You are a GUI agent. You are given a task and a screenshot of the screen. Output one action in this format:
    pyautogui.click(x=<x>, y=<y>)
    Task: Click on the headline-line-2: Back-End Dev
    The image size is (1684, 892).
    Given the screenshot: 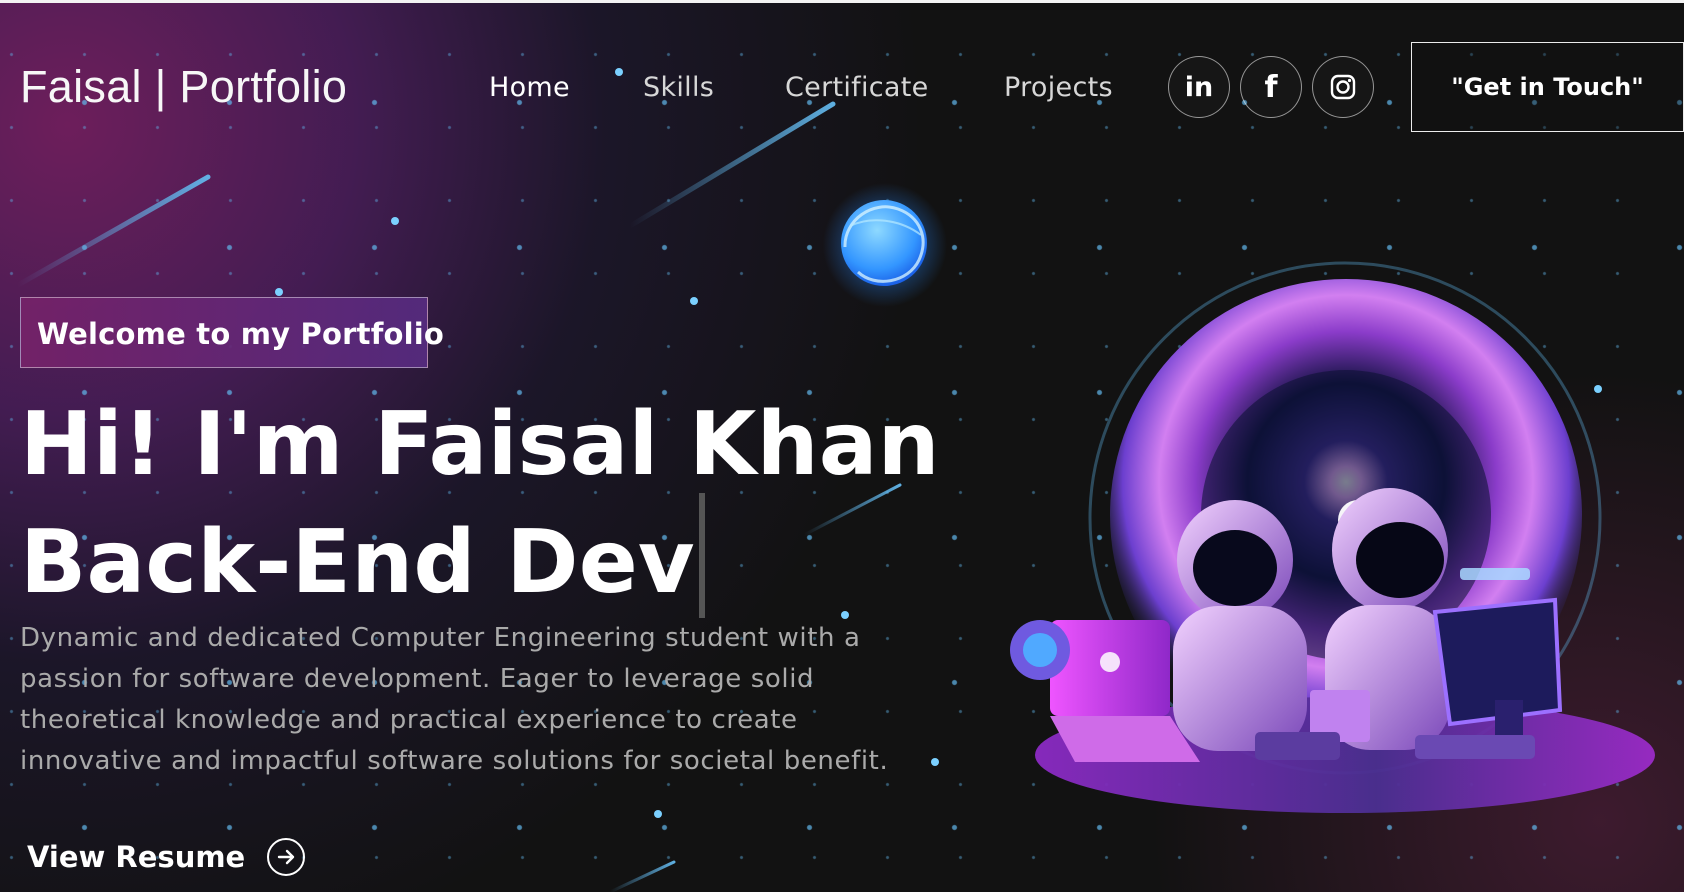 What is the action you would take?
    pyautogui.click(x=357, y=562)
    